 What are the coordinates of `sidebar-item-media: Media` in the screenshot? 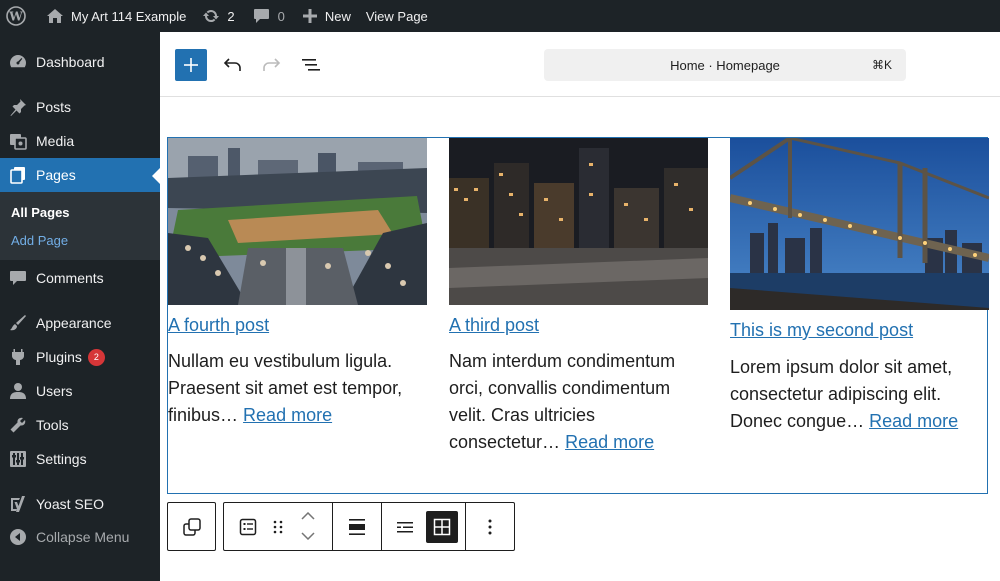 It's located at (80, 141).